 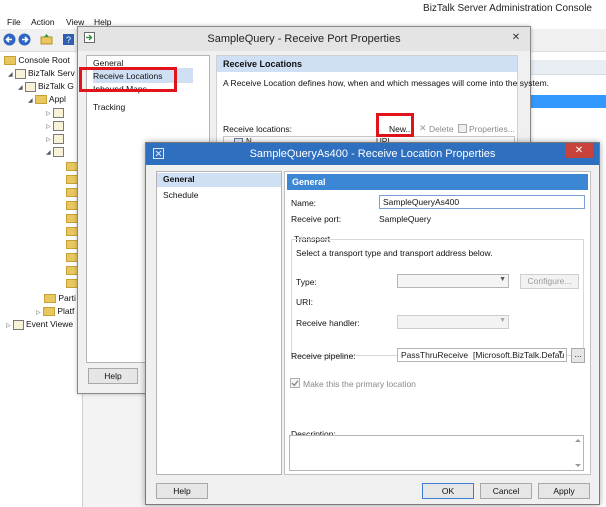 I want to click on description-field, so click(x=436, y=453).